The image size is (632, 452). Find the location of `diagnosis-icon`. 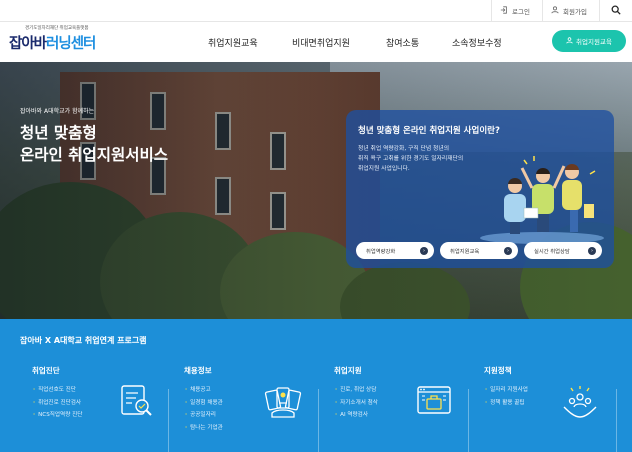

diagnosis-icon is located at coordinates (136, 400).